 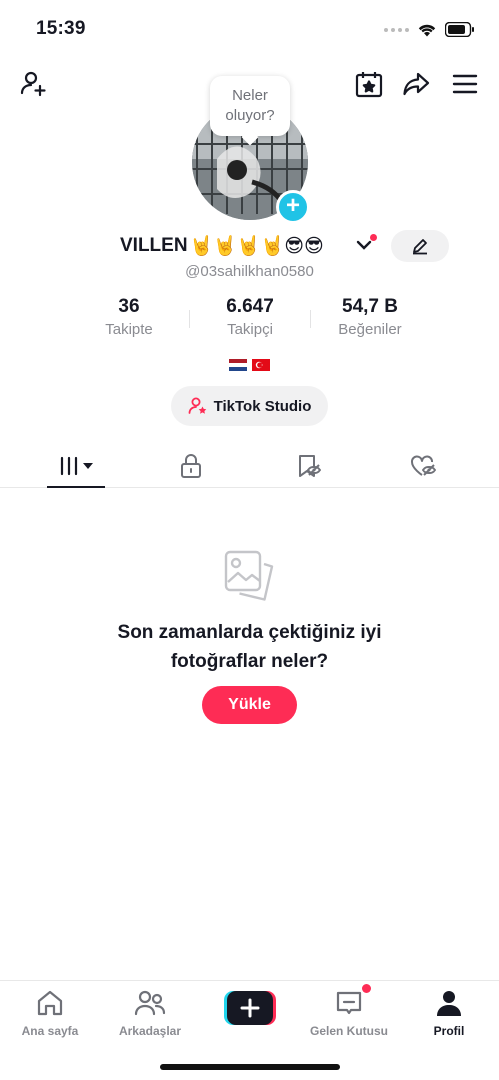 I want to click on home-icon, so click(x=50, y=1003).